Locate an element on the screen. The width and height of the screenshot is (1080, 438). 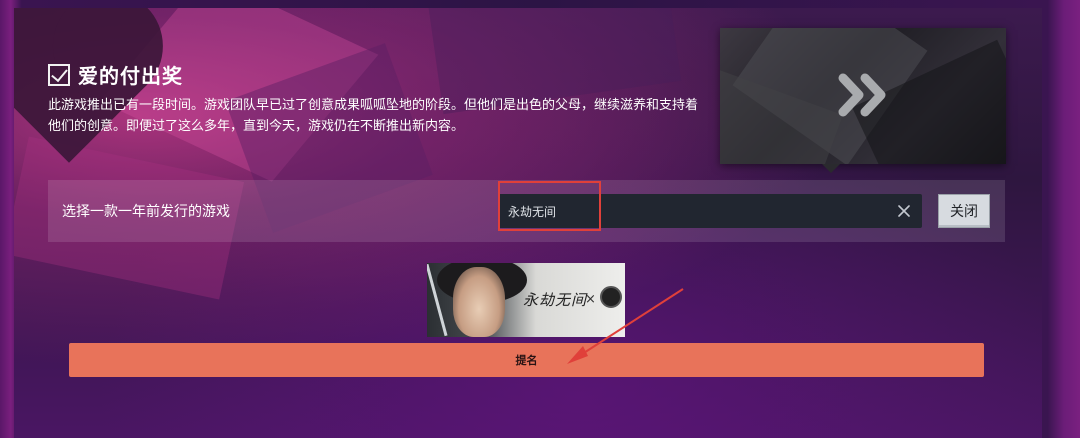
annotation-highlight-box is located at coordinates (549, 206).